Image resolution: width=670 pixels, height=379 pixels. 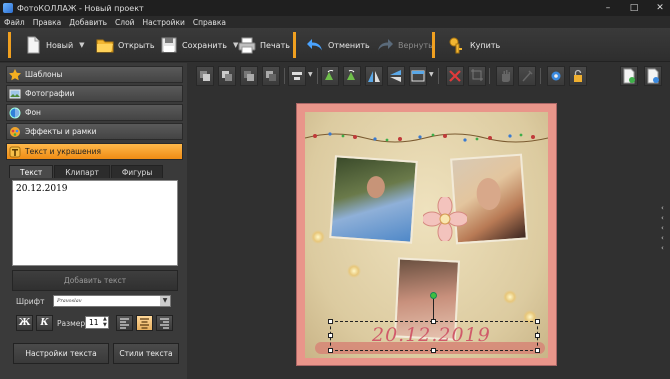 What do you see at coordinates (95, 223) in the screenshot?
I see `text-input-area: 20.12.2019` at bounding box center [95, 223].